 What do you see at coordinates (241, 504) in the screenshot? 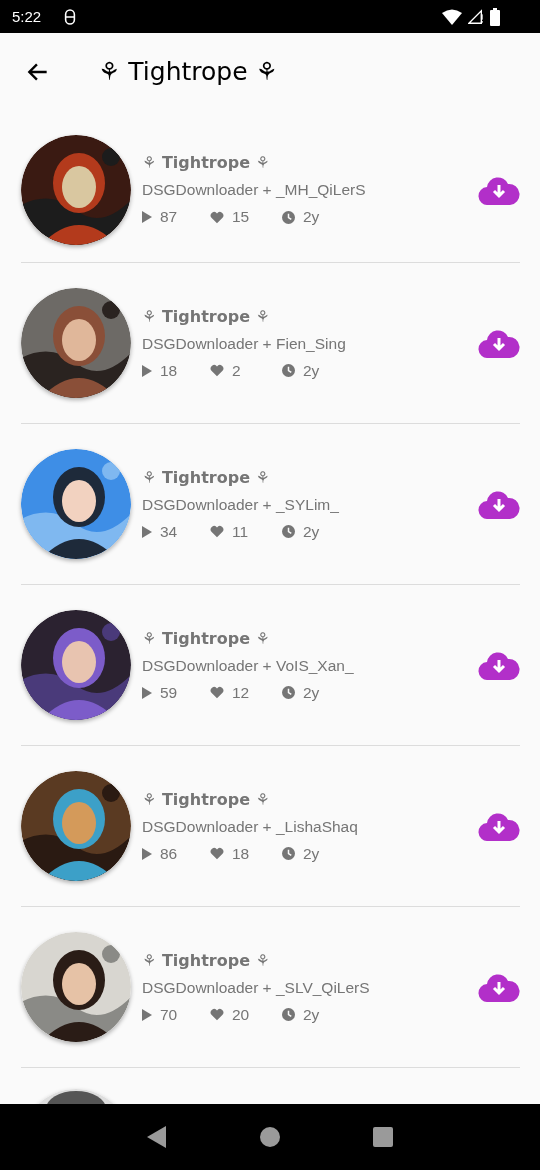
I see `track-uploader: DSGDownloader + _SYLim_` at bounding box center [241, 504].